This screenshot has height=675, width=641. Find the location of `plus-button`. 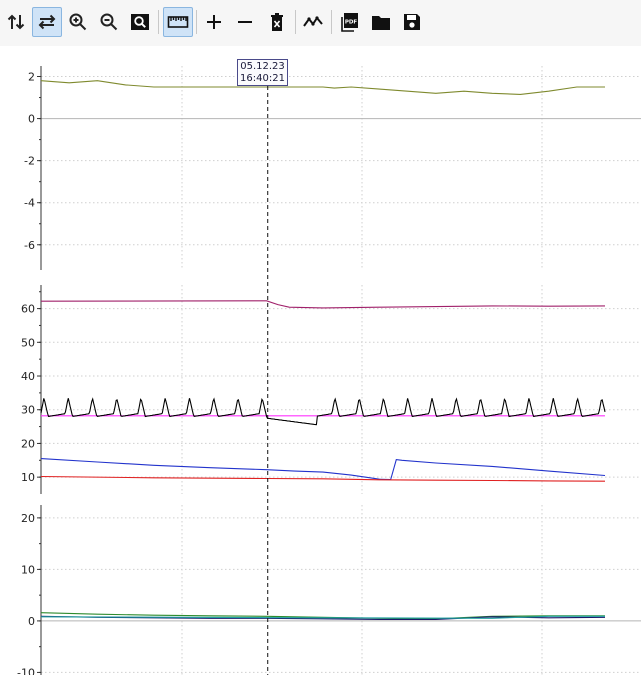

plus-button is located at coordinates (214, 22).